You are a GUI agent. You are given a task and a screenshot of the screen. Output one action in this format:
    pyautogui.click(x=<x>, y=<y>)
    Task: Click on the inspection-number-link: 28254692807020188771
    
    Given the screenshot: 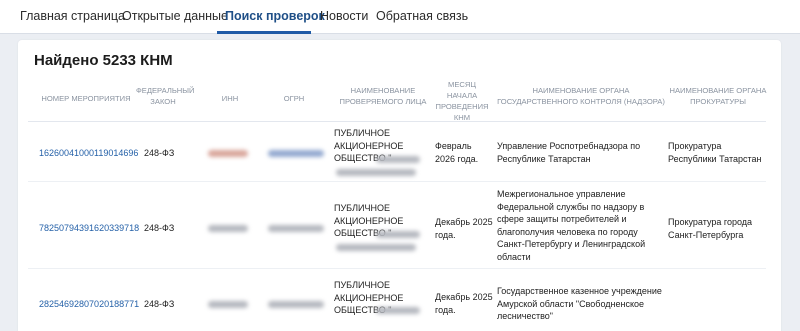 What is the action you would take?
    pyautogui.click(x=89, y=304)
    